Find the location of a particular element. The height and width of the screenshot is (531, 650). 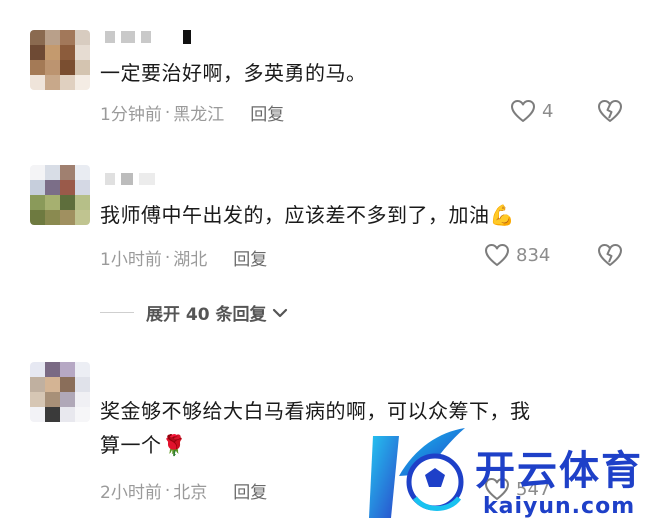

watermark-title: 开云体育 is located at coordinates (559, 471).